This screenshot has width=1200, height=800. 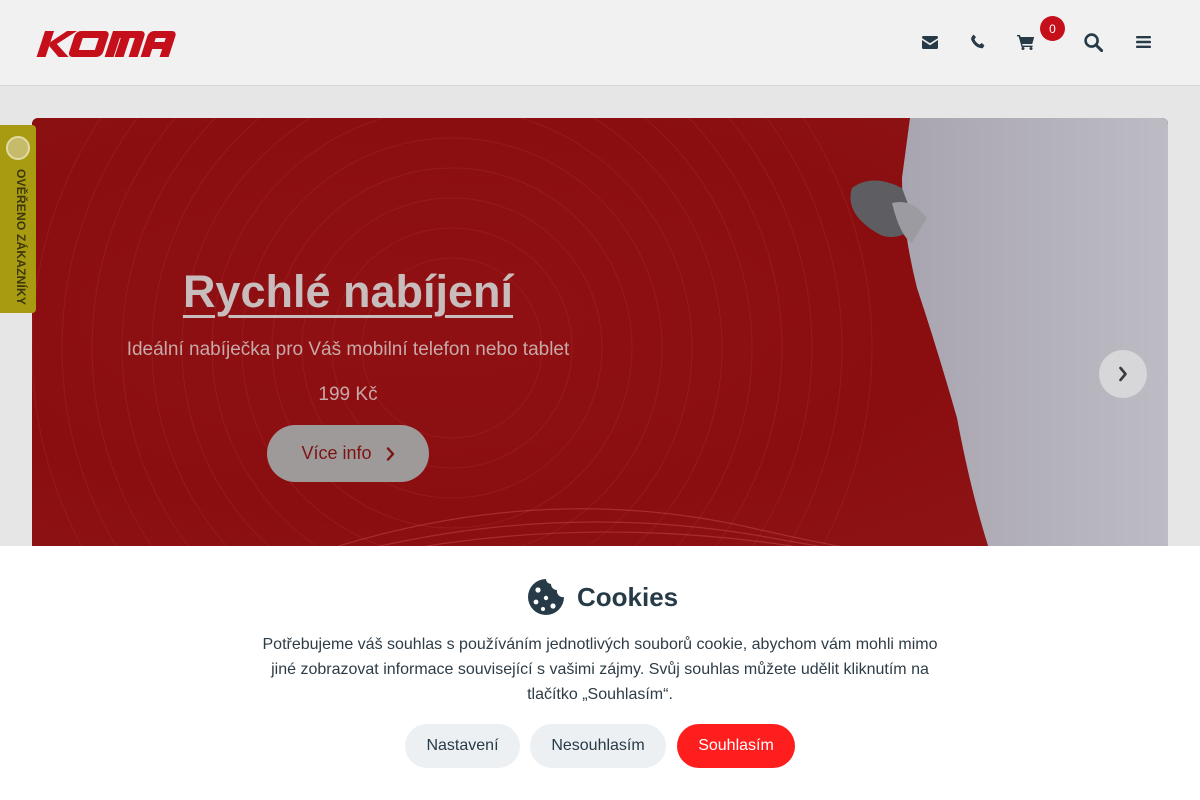 I want to click on verified-badge-label: OVĚŘENO ZÁKAZNÍKY, so click(x=21, y=237).